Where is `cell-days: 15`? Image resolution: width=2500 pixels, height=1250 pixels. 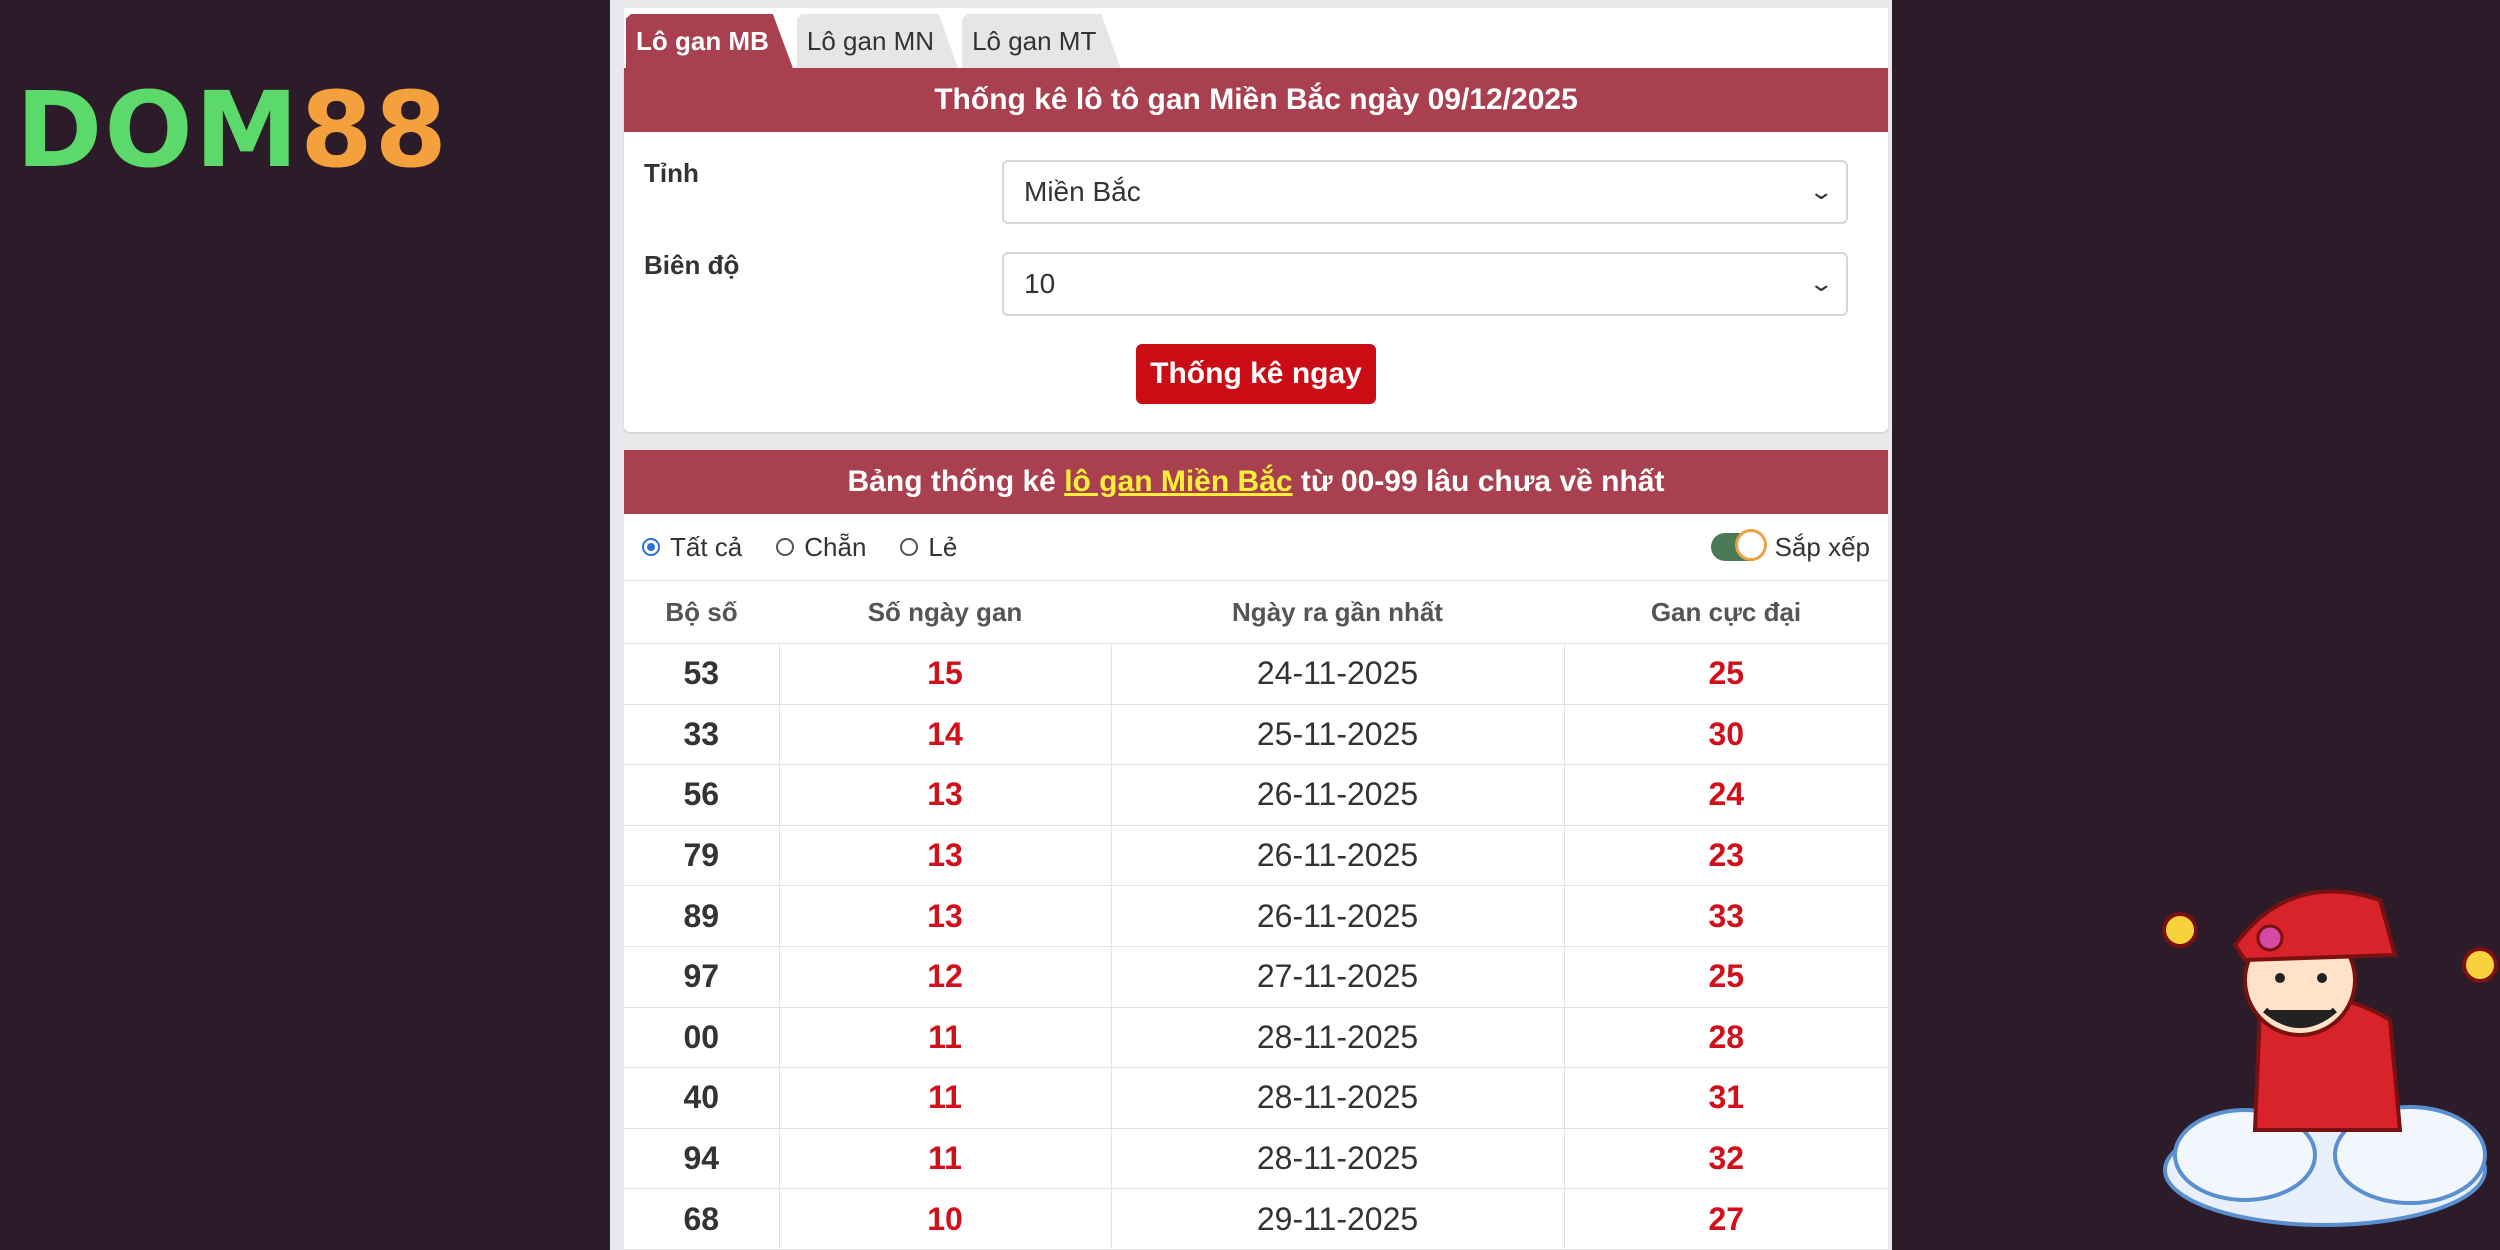
cell-days: 15 is located at coordinates (945, 674).